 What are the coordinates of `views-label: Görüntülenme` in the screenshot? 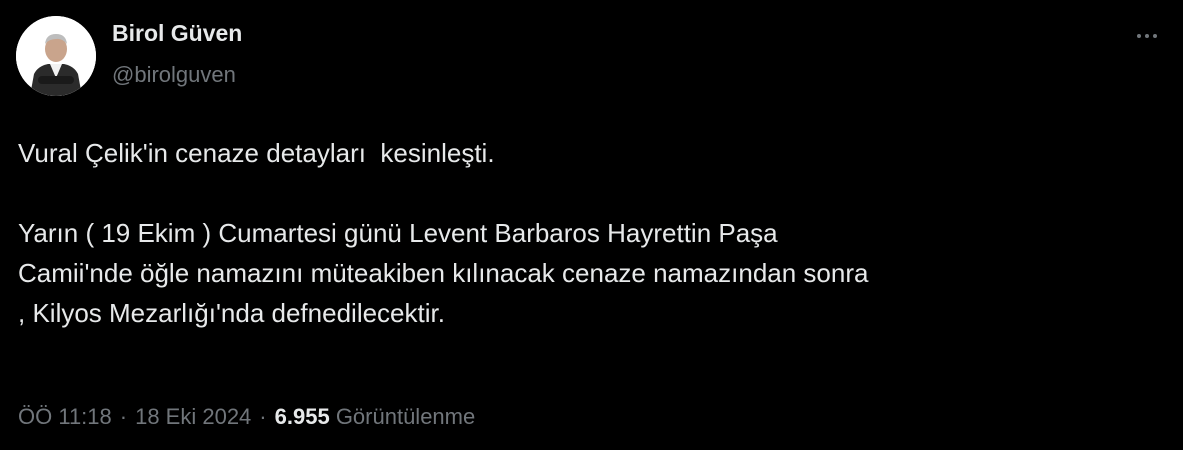 It's located at (405, 416).